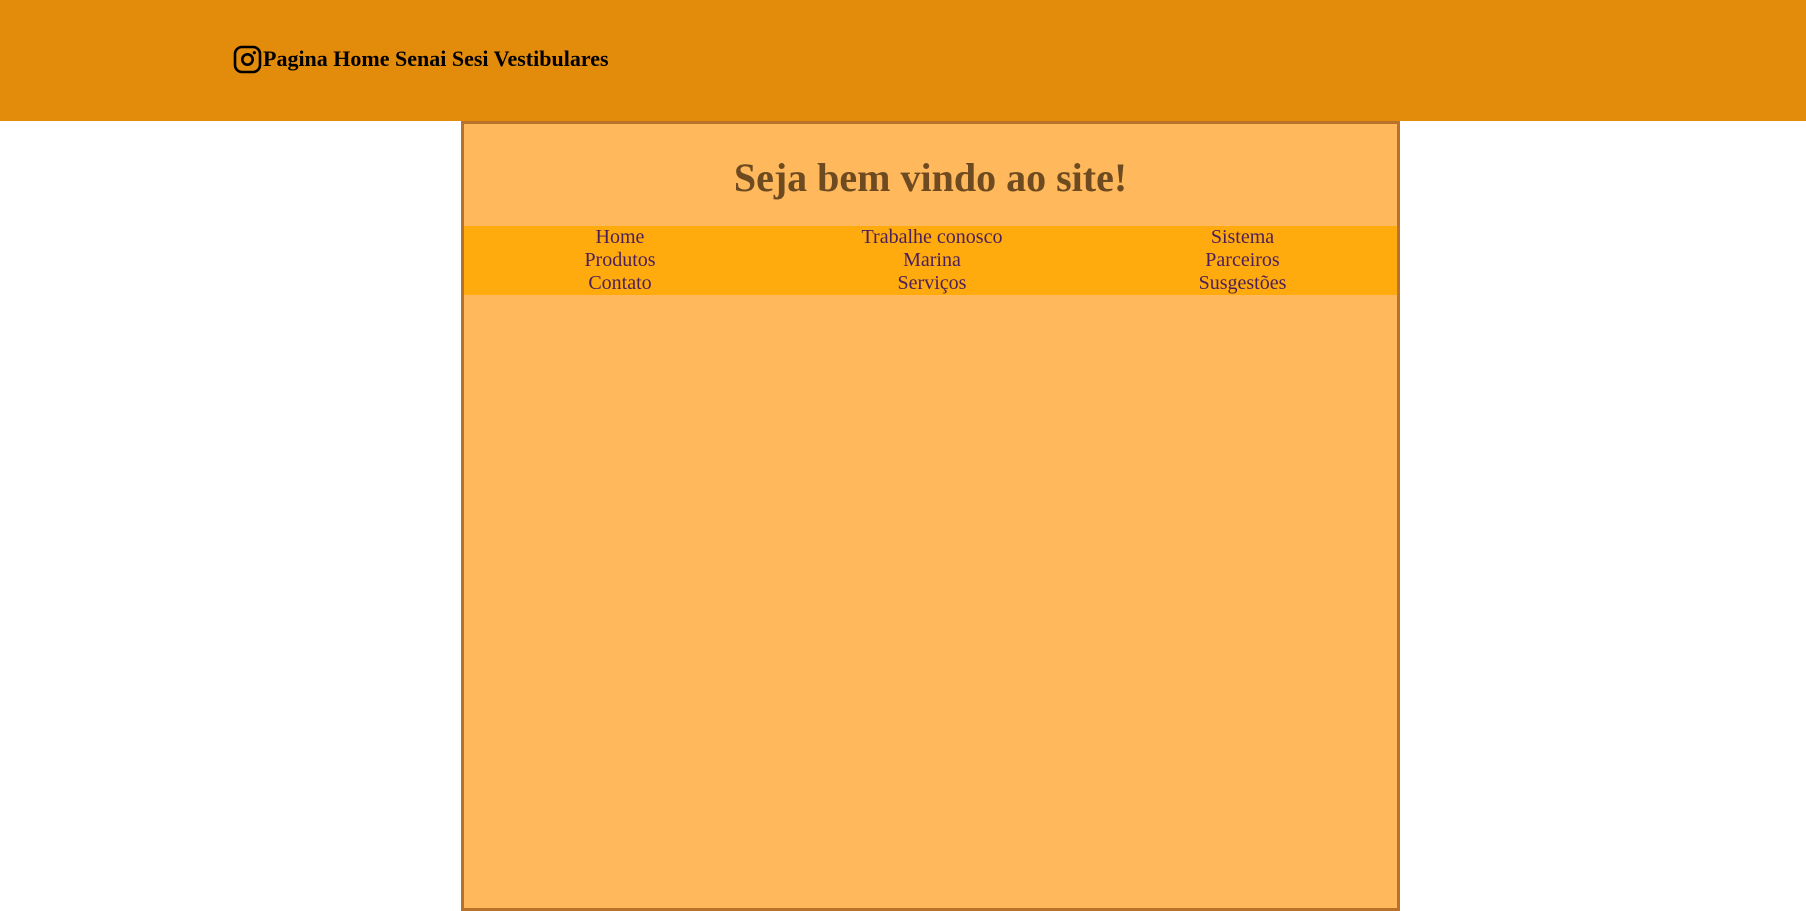 Image resolution: width=1806 pixels, height=911 pixels. What do you see at coordinates (1242, 237) in the screenshot?
I see `nav-link-sistema: Sistema` at bounding box center [1242, 237].